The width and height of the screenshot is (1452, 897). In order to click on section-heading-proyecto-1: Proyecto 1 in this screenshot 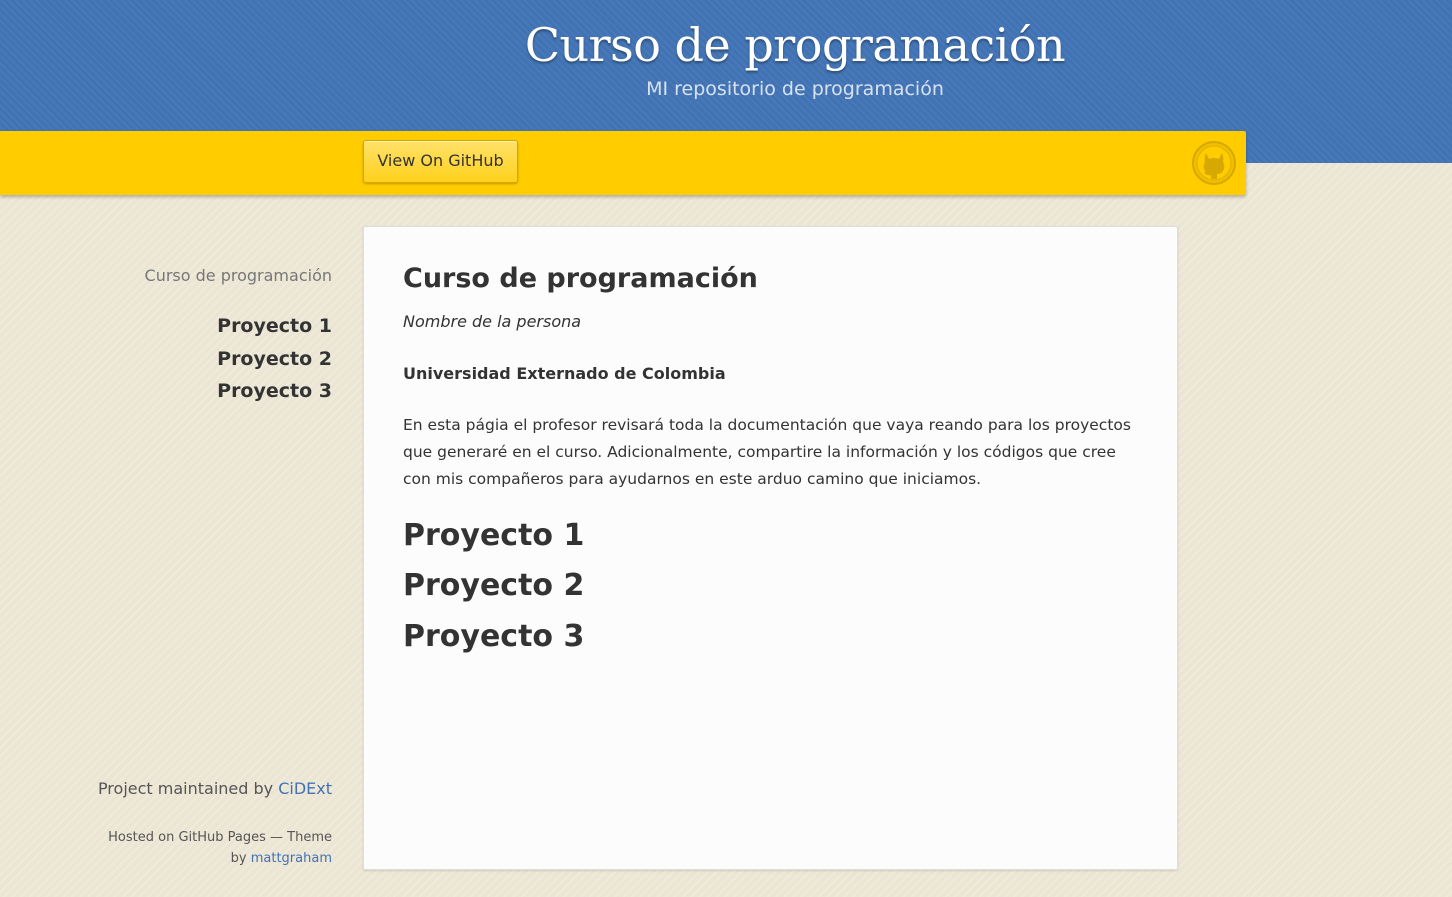, I will do `click(494, 535)`.